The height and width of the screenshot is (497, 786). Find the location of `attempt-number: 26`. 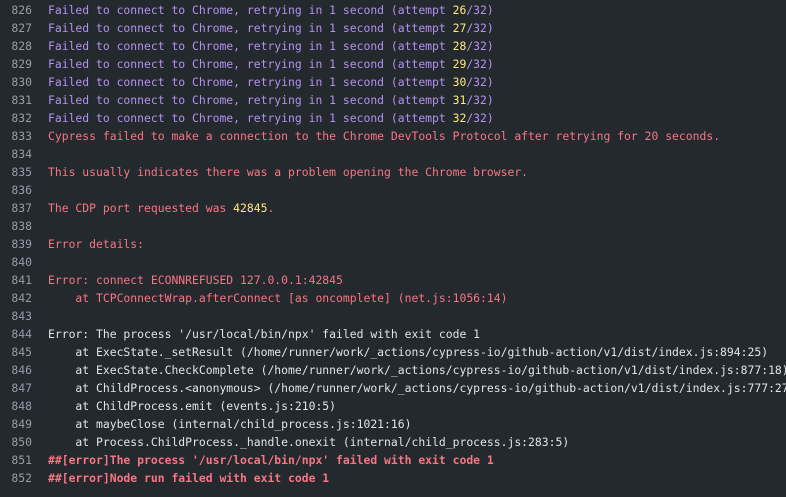

attempt-number: 26 is located at coordinates (459, 10).